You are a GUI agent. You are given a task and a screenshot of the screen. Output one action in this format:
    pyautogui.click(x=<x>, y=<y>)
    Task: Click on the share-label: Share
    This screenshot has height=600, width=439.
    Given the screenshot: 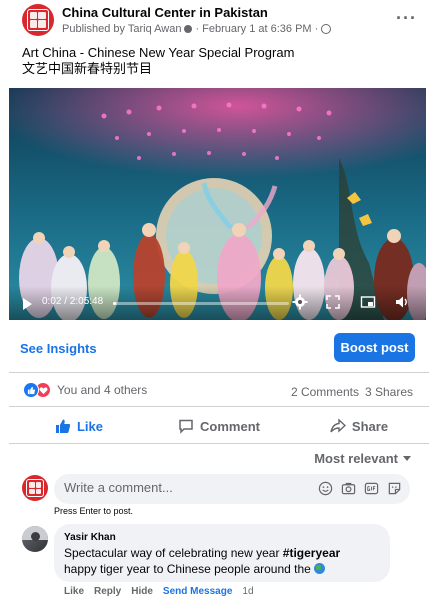 What is the action you would take?
    pyautogui.click(x=370, y=426)
    